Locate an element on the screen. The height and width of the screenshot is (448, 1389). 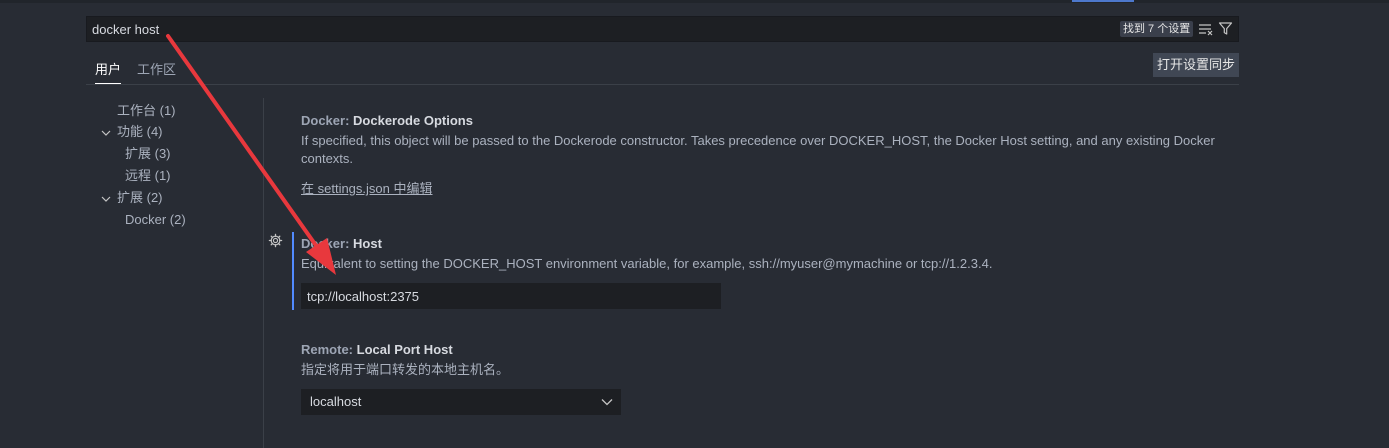
setting-remote-local-port-host: Remote: Local Port Host 指定将用于端口转发的本地主机名。 is located at coordinates (771, 360).